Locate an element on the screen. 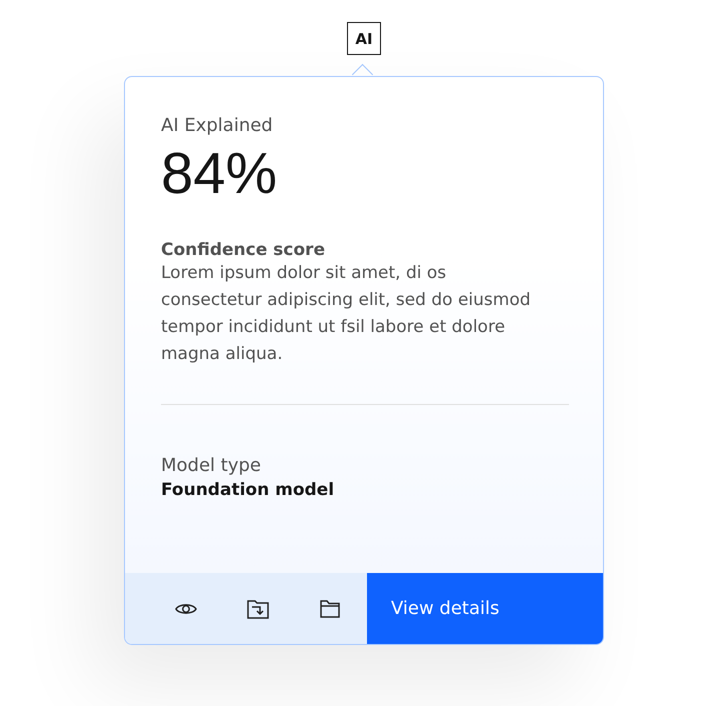 This screenshot has width=717, height=706. model-value: Foundation model is located at coordinates (248, 490).